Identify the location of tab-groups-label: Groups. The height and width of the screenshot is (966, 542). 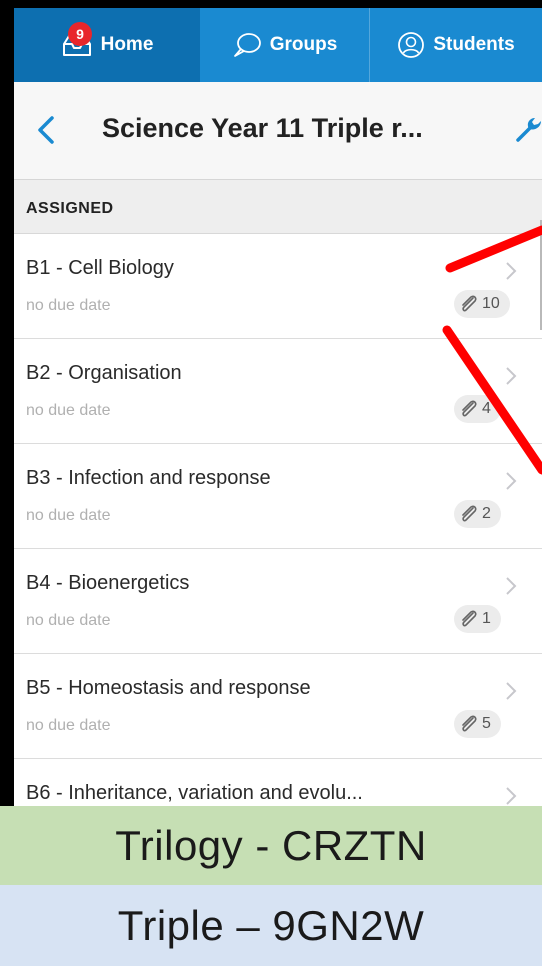
(303, 44).